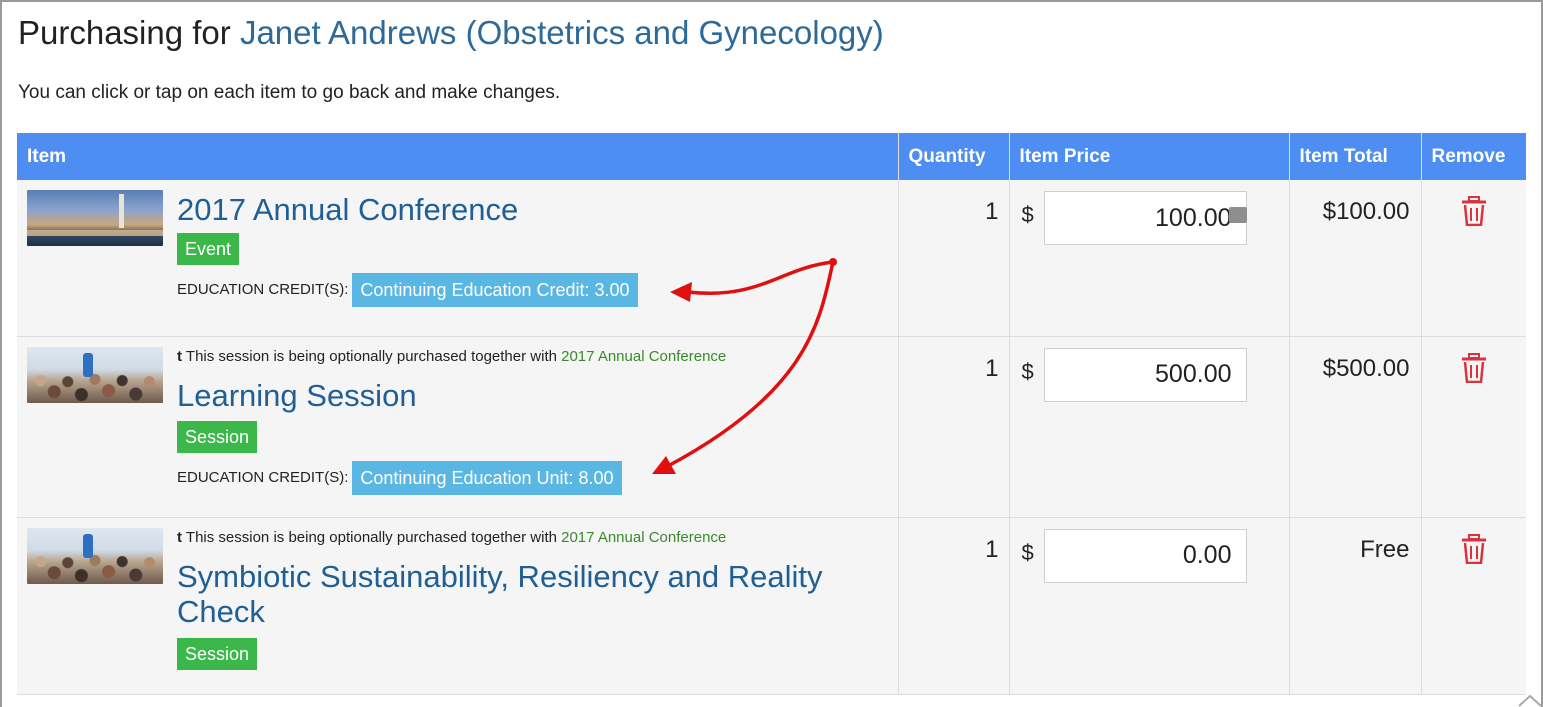 The height and width of the screenshot is (707, 1543). Describe the element at coordinates (1530, 700) in the screenshot. I see `resize-handle-icon` at that location.